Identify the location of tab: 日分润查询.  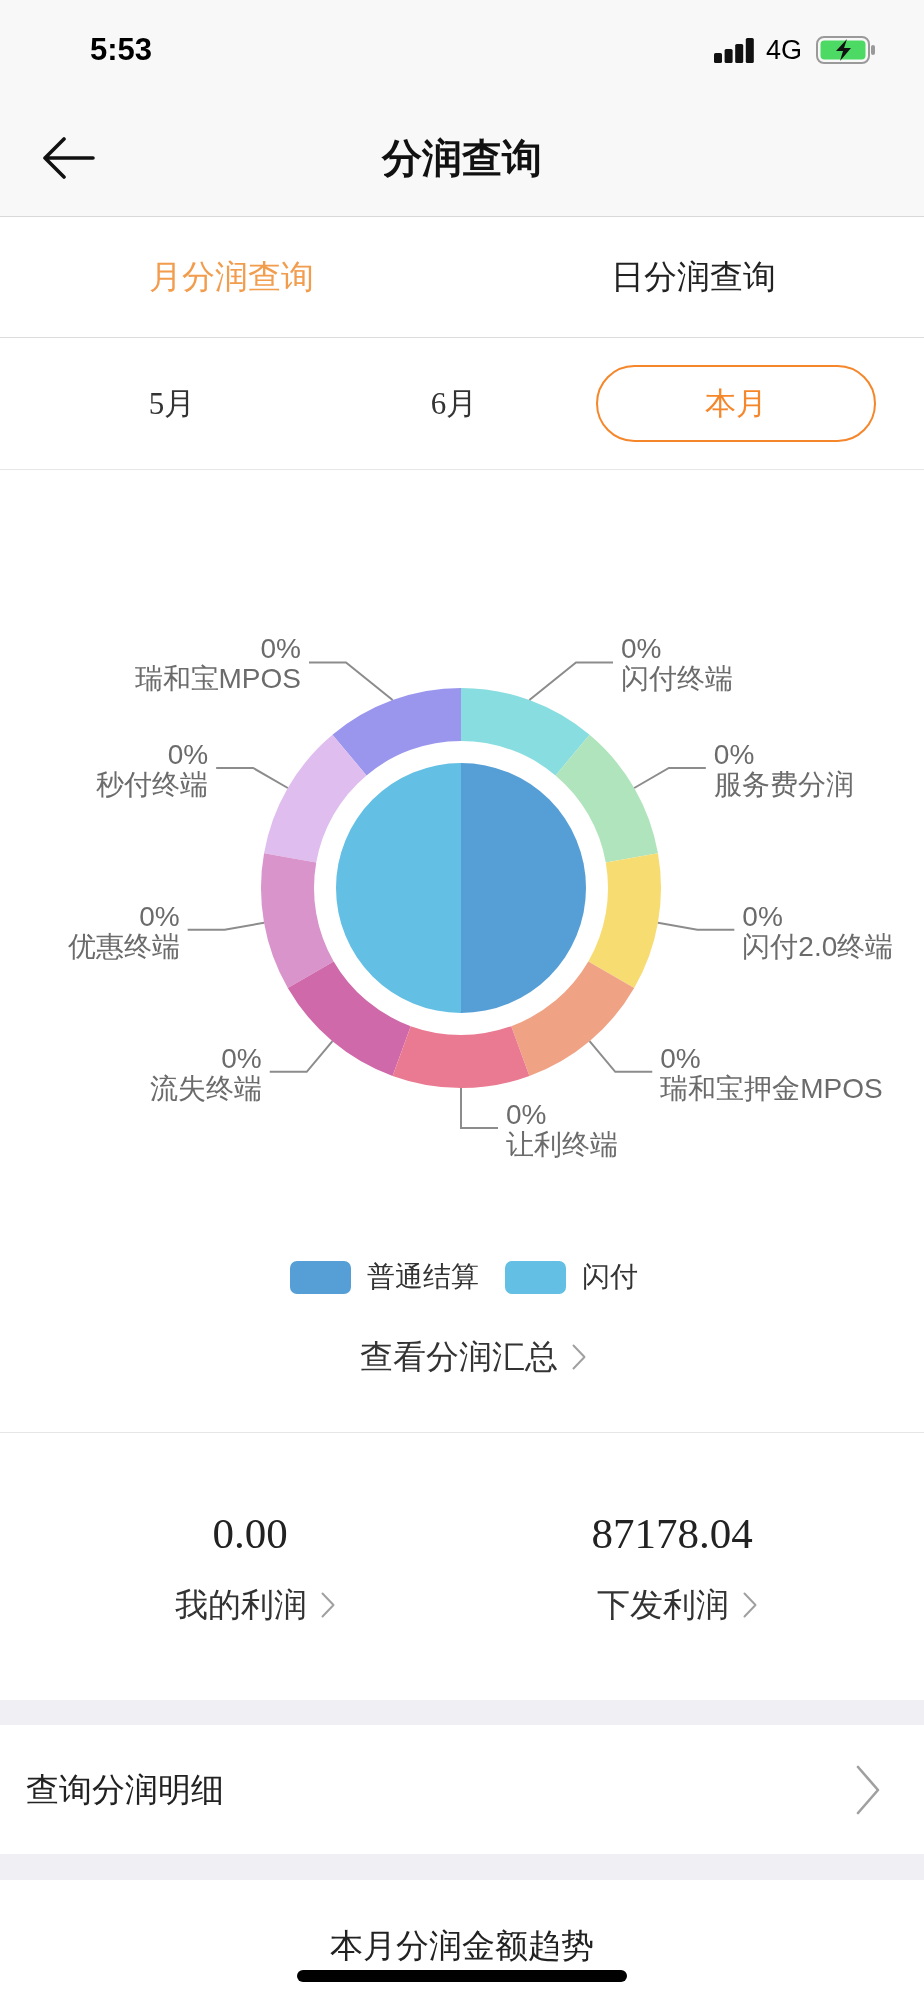
(693, 277).